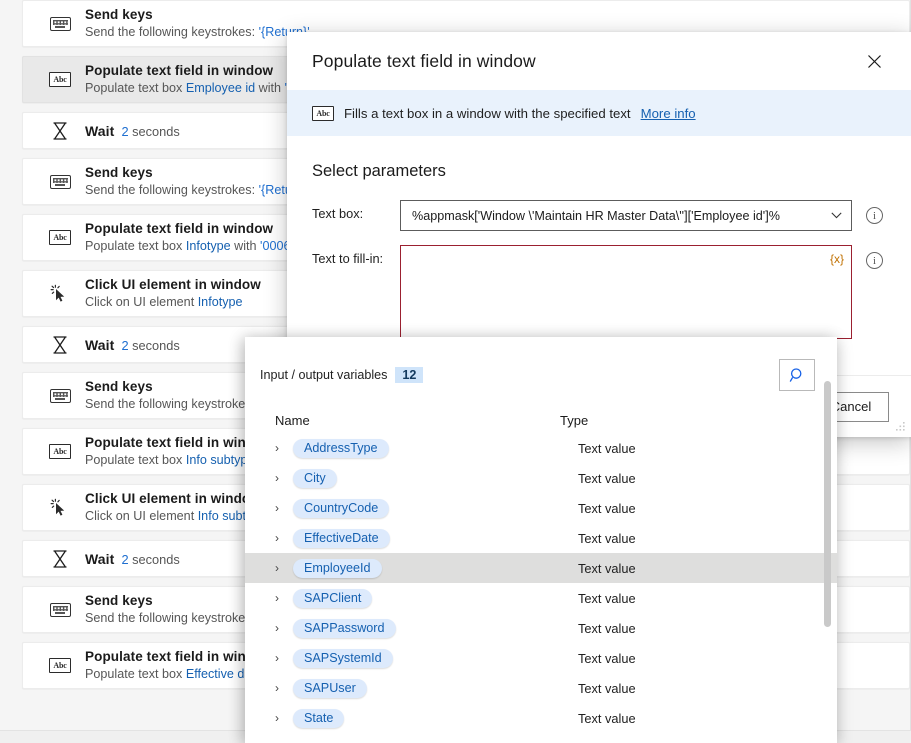  Describe the element at coordinates (541, 628) in the screenshot. I see `variable-row: › SAPPassword Text value` at that location.